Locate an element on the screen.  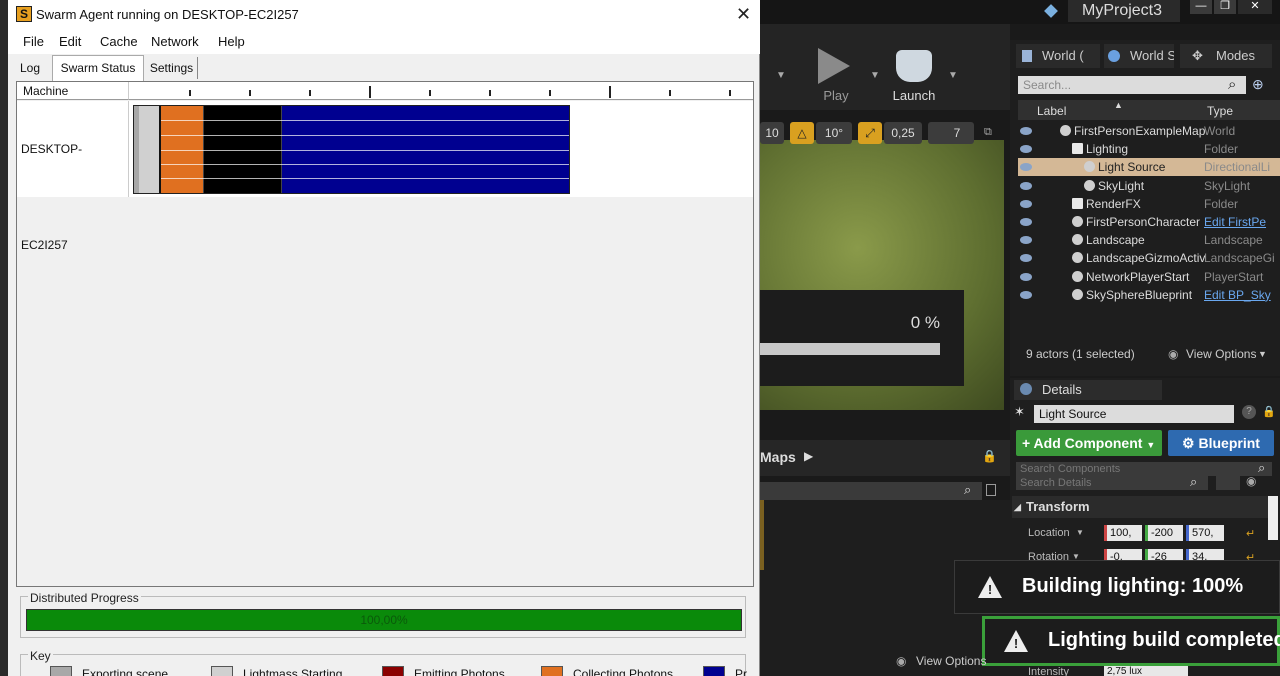
folder-icon is located at coordinates (1077, 149).